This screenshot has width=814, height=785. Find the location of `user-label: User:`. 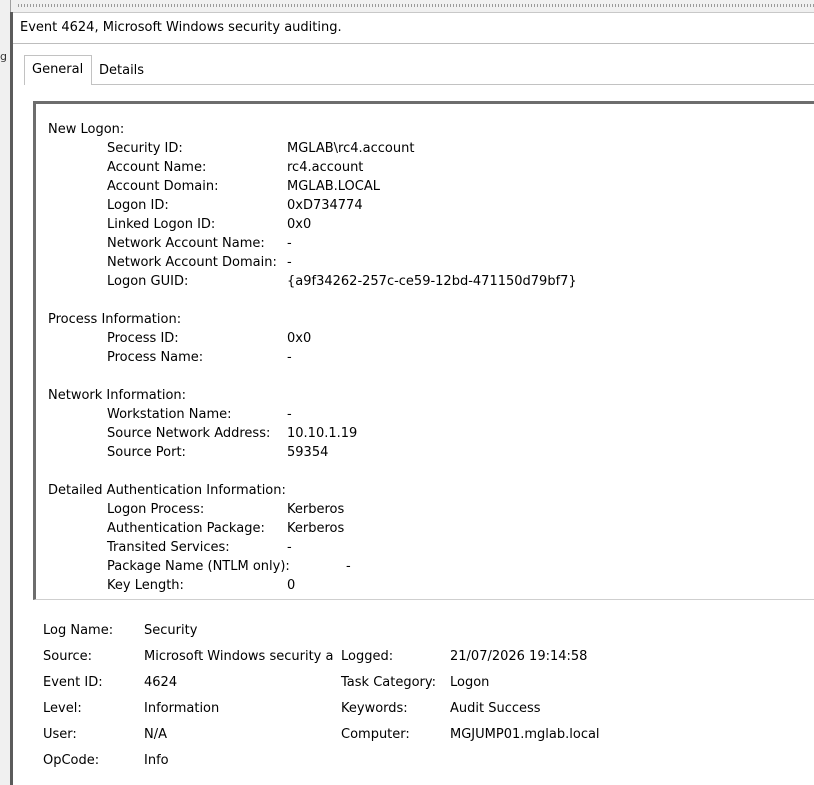

user-label: User: is located at coordinates (60, 734).